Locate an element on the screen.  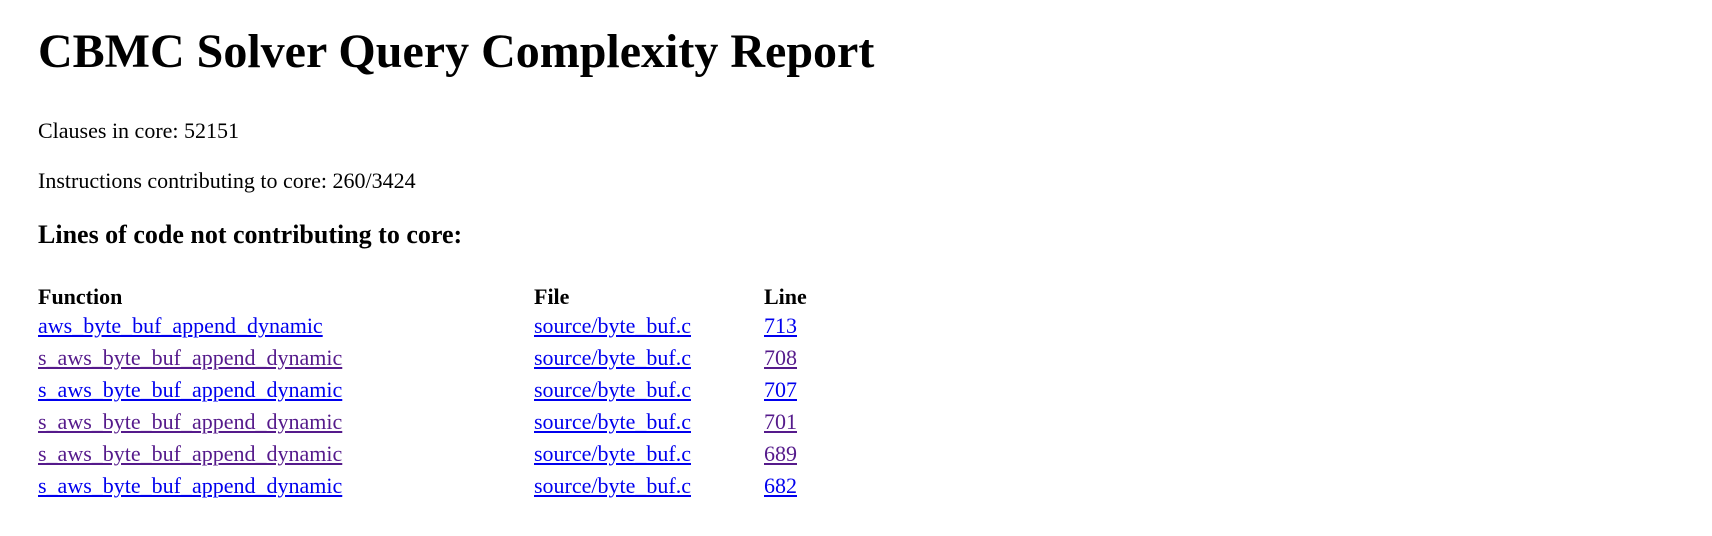
column-header-line: Line is located at coordinates (785, 296).